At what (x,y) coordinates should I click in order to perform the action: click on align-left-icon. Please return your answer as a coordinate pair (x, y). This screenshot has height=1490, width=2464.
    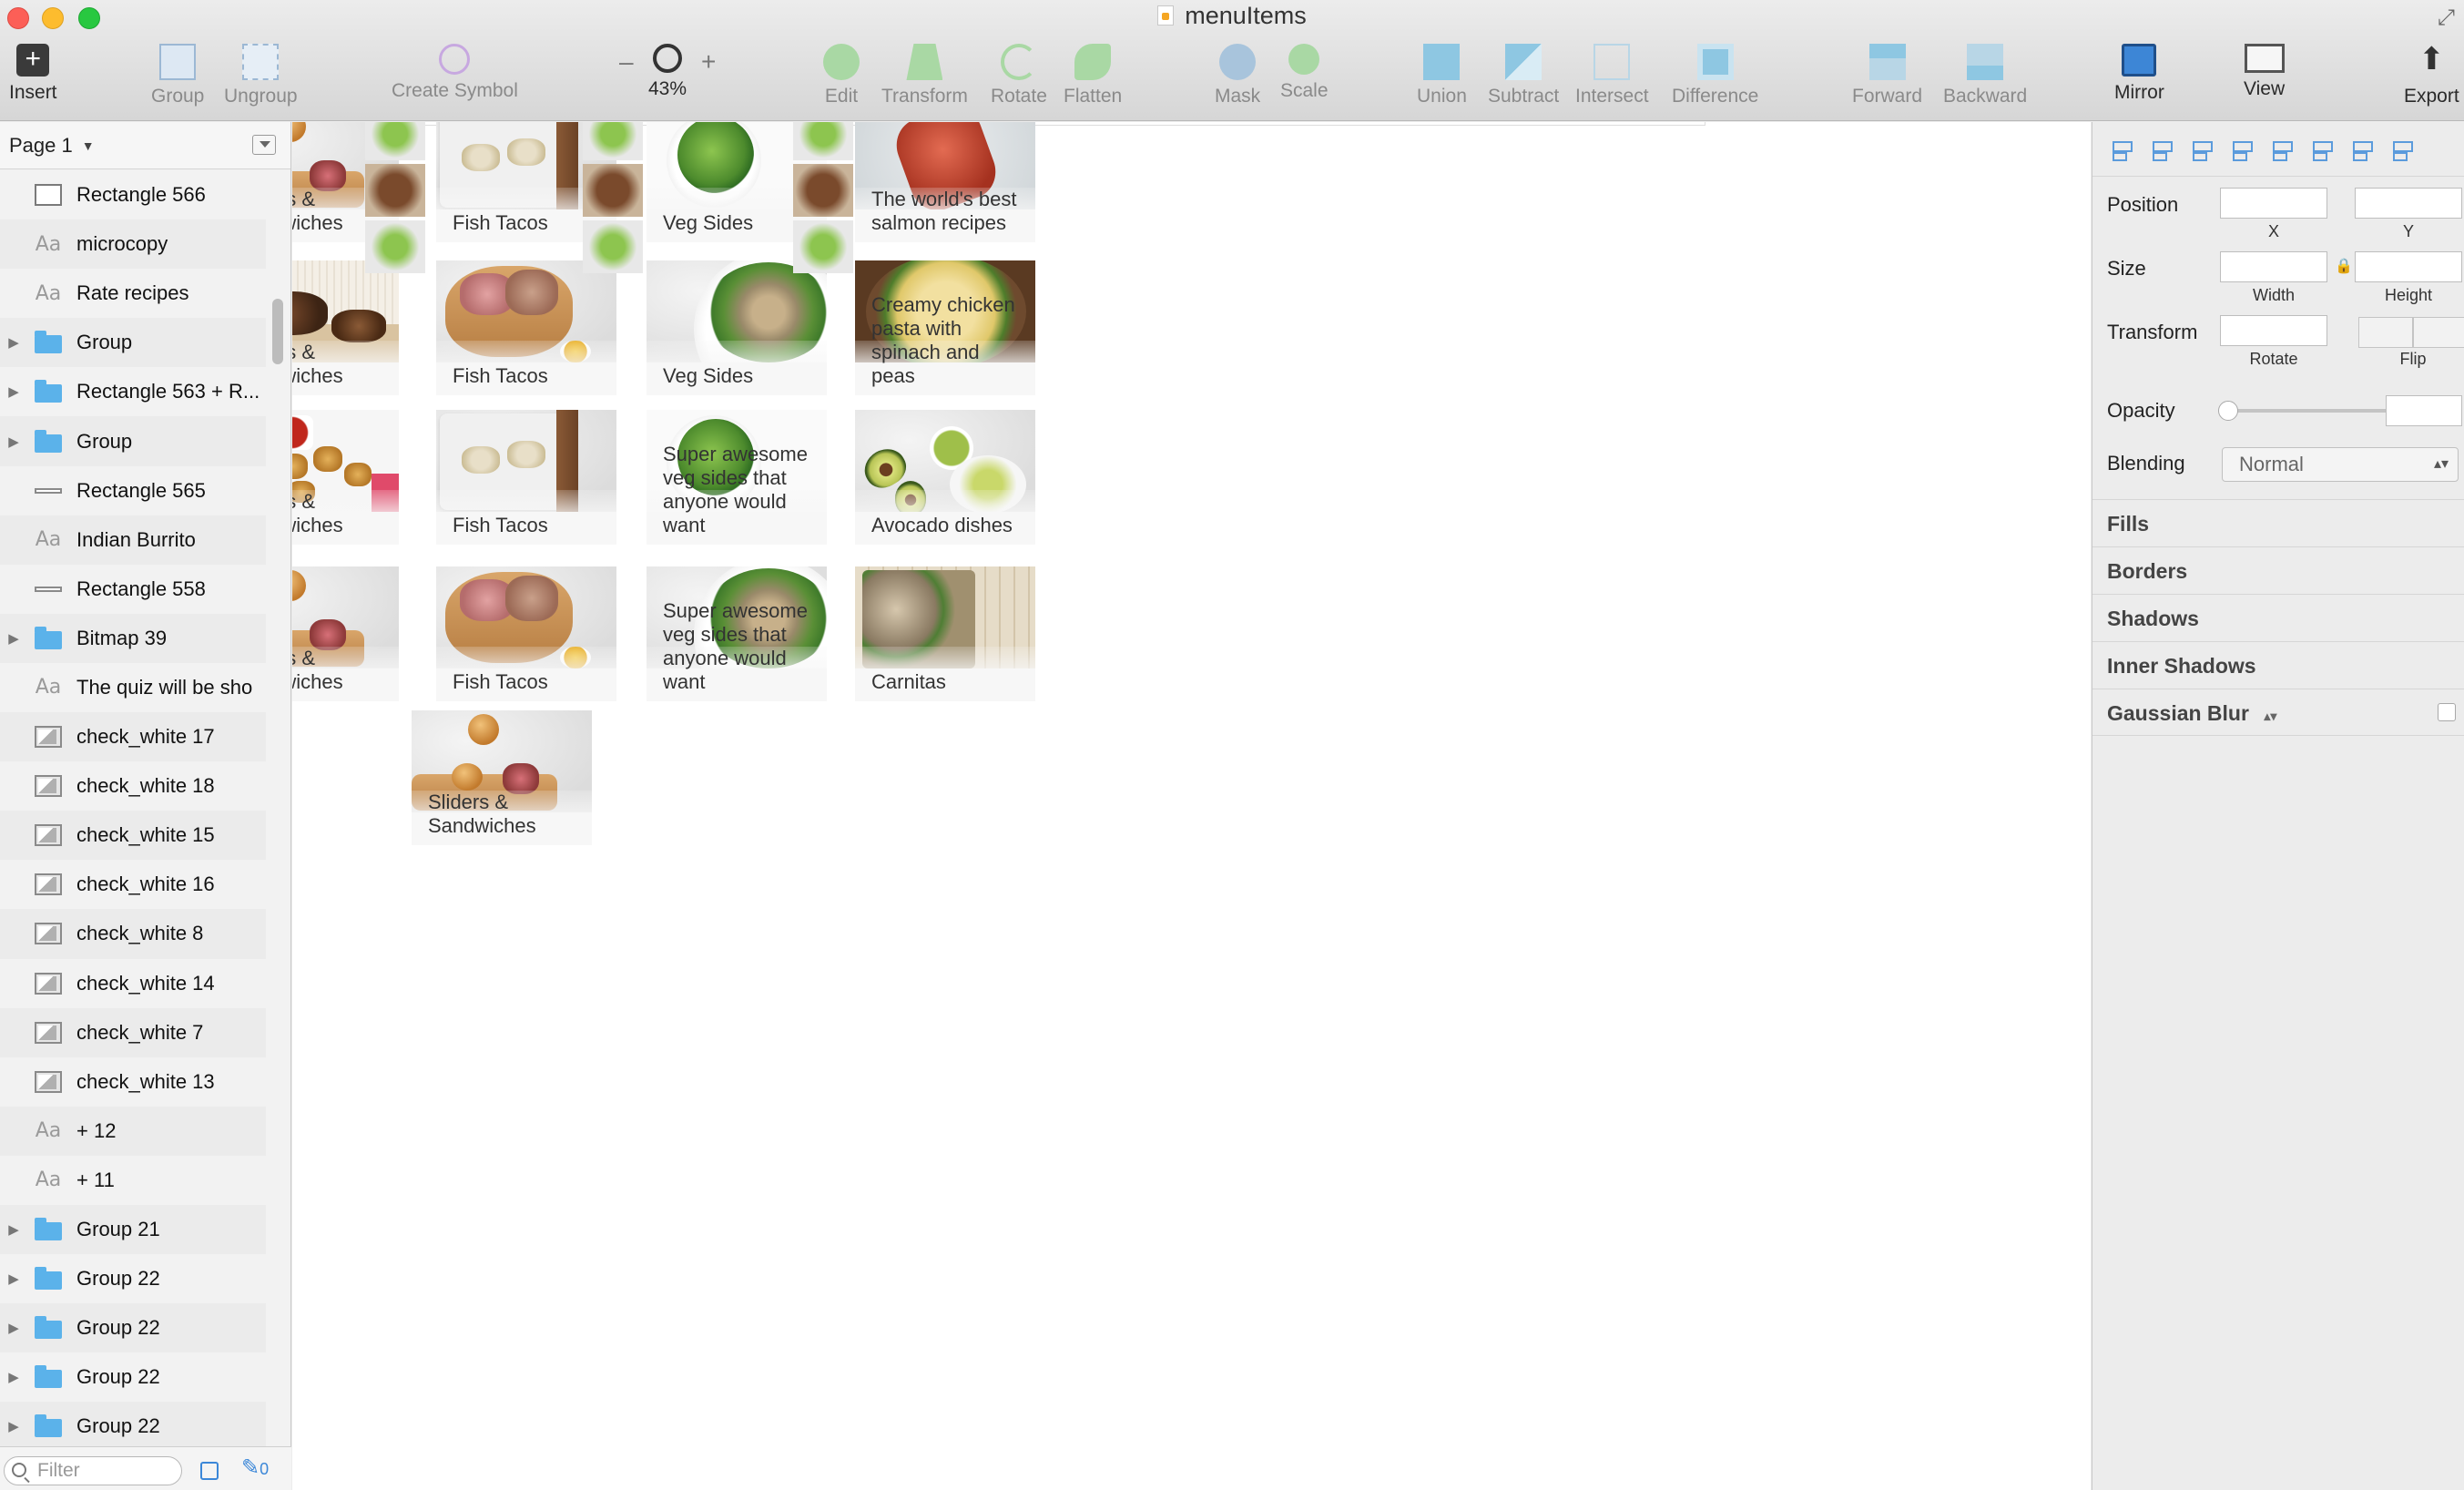
    Looking at the image, I should click on (2120, 149).